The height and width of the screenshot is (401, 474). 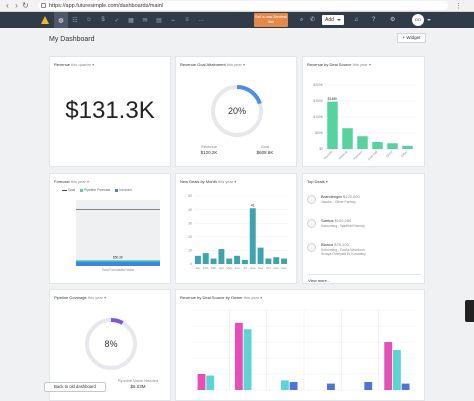 I want to click on x-tick-label: Jun, so click(x=237, y=268).